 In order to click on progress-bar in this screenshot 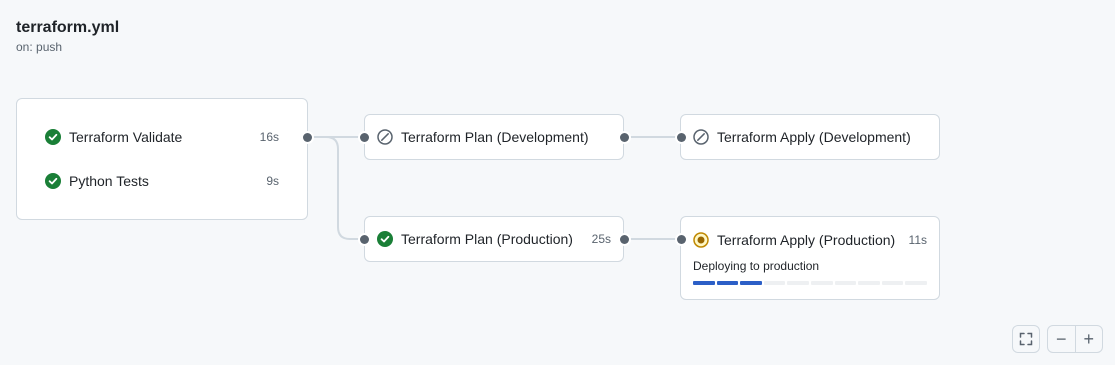, I will do `click(810, 283)`.